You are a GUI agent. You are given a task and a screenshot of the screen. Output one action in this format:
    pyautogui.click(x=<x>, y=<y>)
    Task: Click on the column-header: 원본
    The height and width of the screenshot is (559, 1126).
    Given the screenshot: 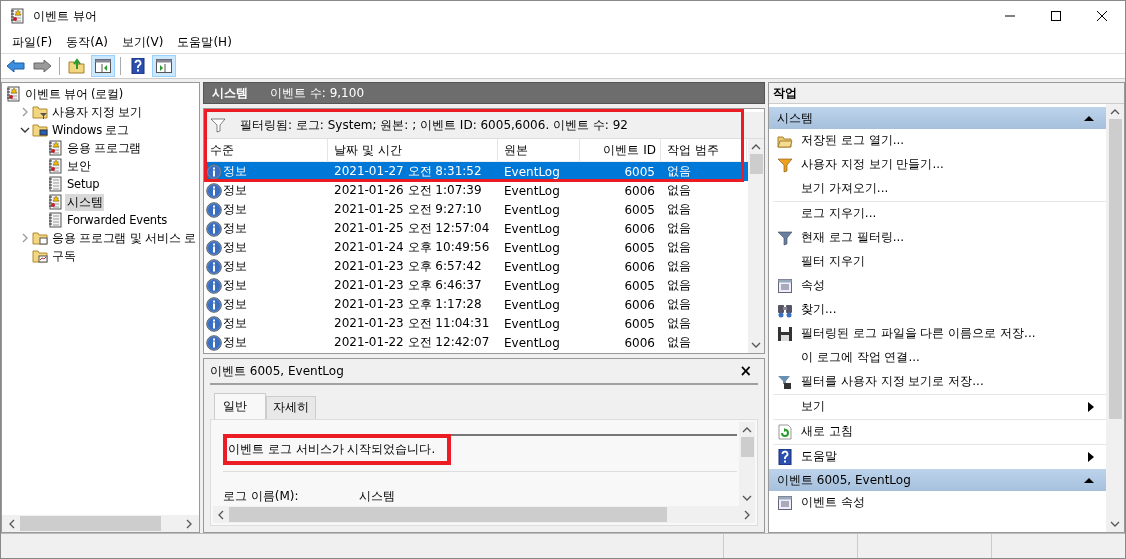 What is the action you would take?
    pyautogui.click(x=539, y=150)
    